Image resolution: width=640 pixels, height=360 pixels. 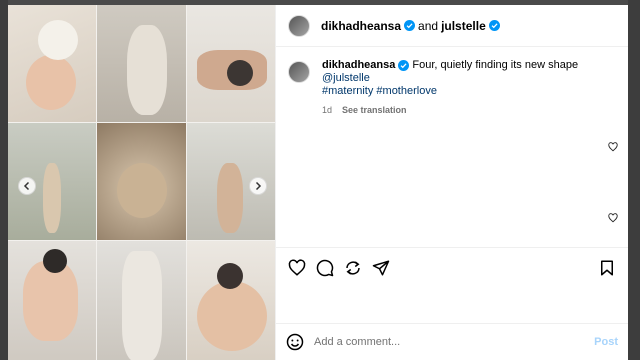 I want to click on carousel-prev-button, so click(x=27, y=186).